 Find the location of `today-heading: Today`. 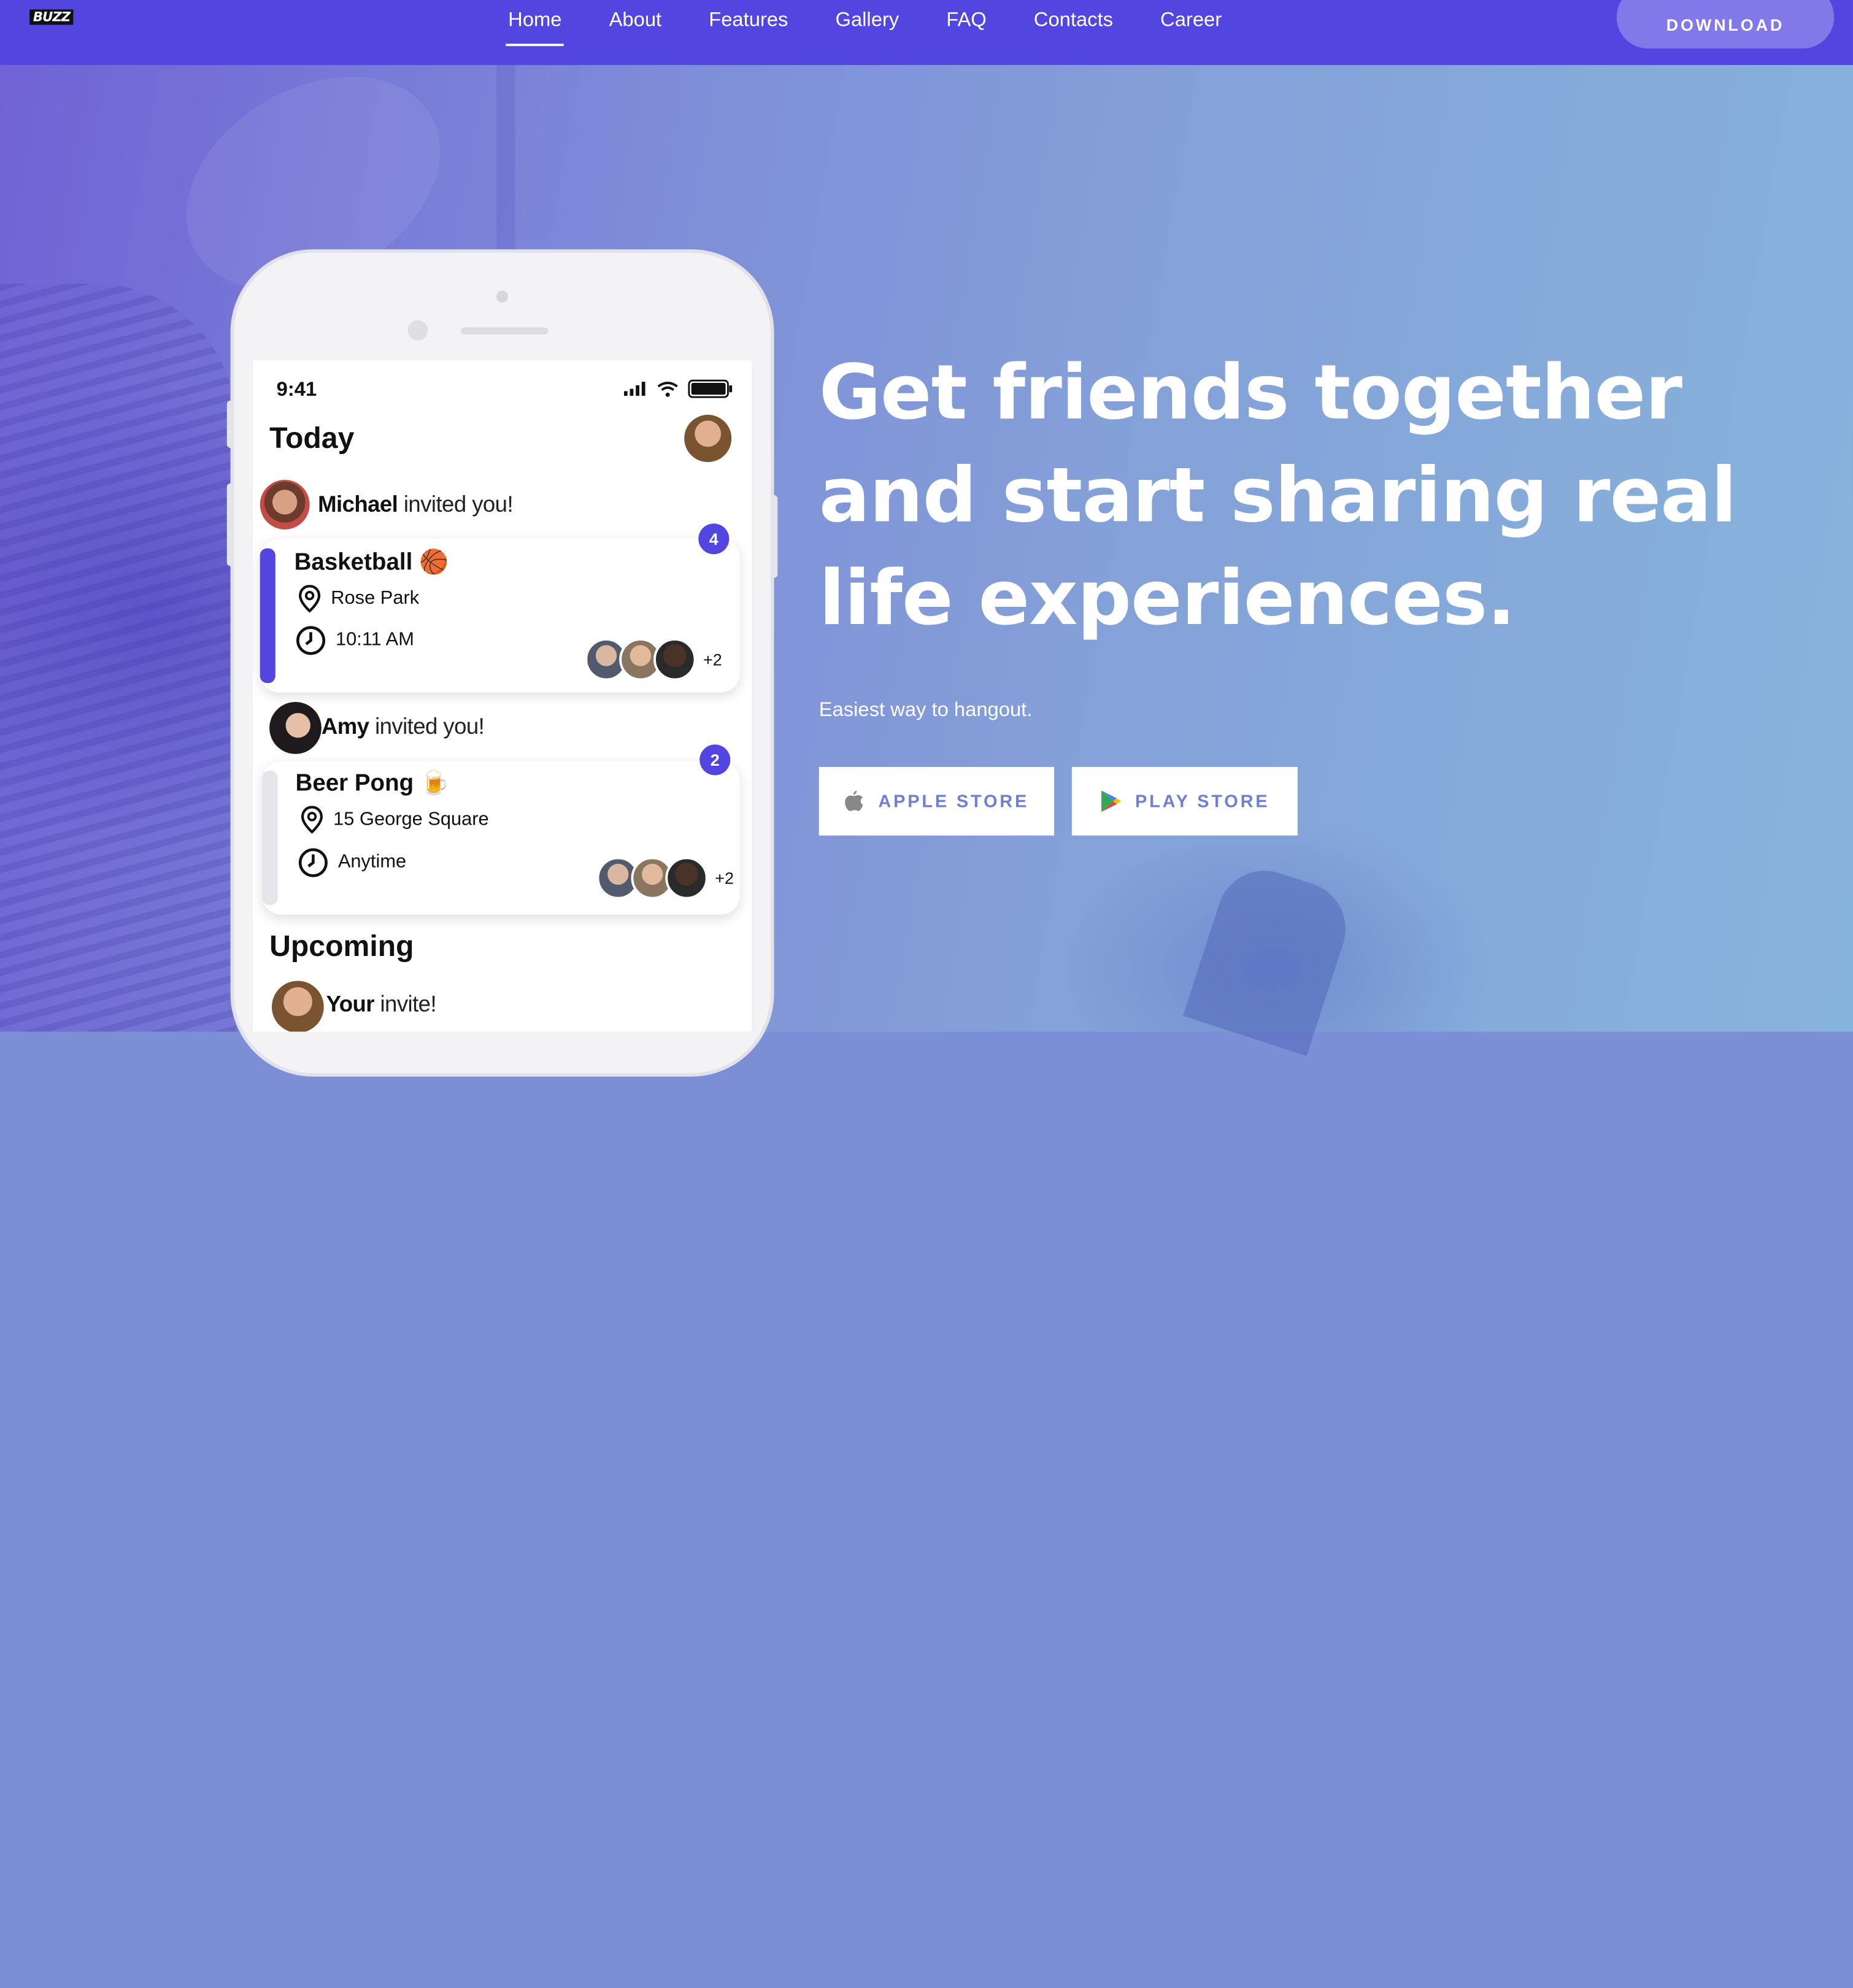

today-heading: Today is located at coordinates (312, 438).